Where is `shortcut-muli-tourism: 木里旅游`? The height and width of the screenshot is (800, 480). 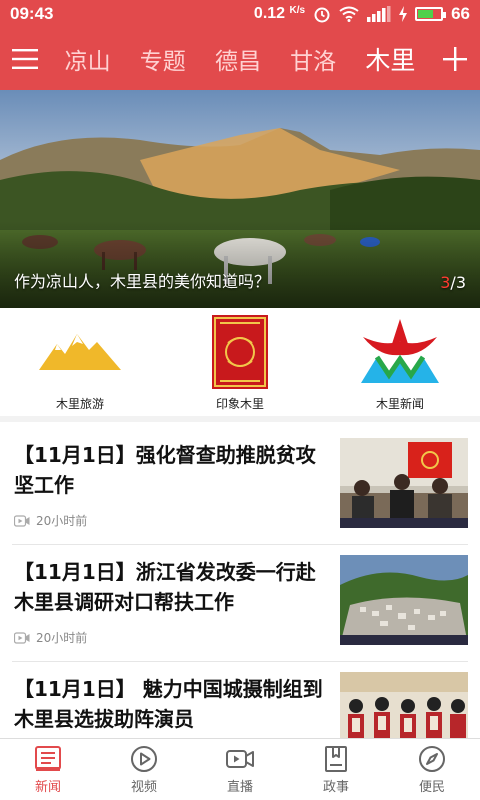 shortcut-muli-tourism: 木里旅游 is located at coordinates (80, 362).